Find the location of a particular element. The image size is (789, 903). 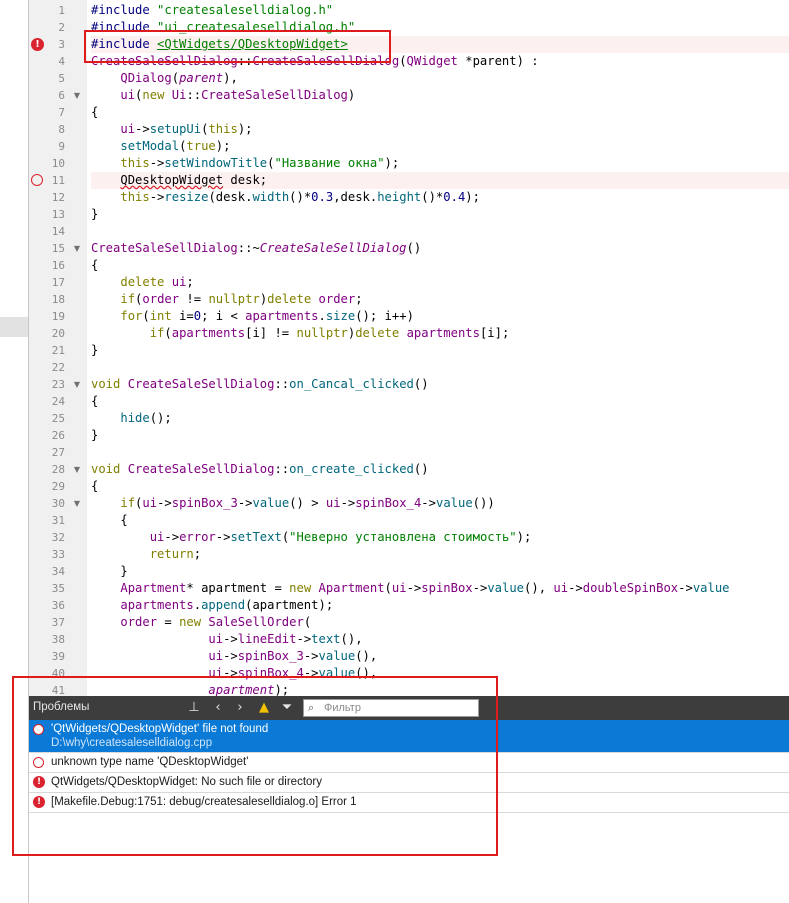

code-line: 34 } is located at coordinates (409, 571).